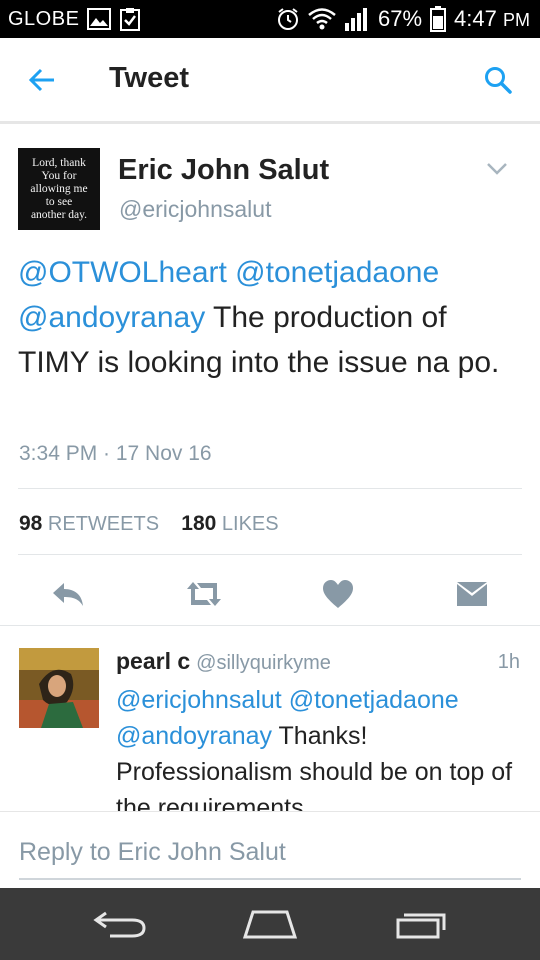 Image resolution: width=540 pixels, height=960 pixels. I want to click on image-notification-icon, so click(99, 19).